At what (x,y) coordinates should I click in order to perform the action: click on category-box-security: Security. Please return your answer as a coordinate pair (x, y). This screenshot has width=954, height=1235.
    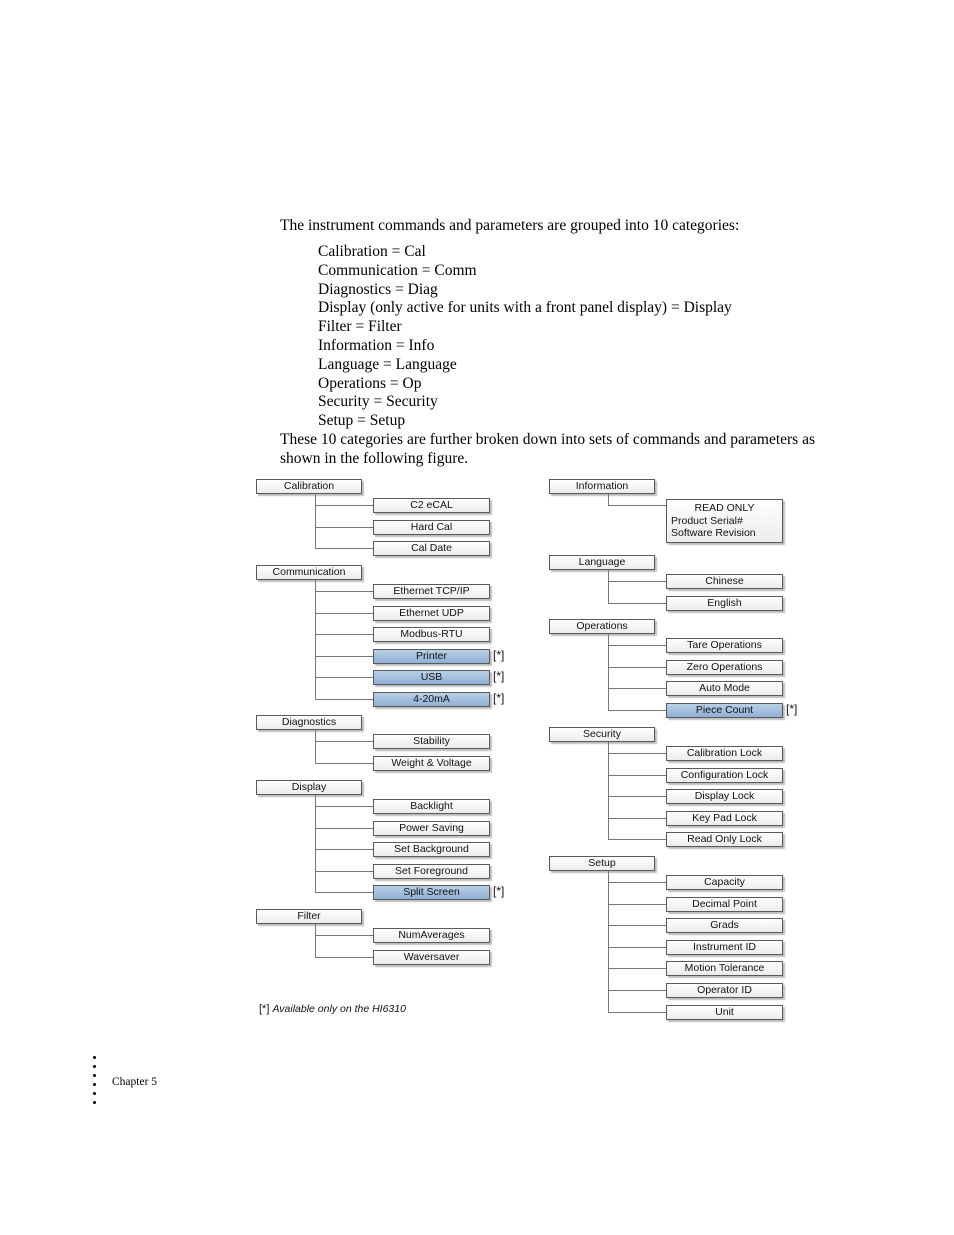
    Looking at the image, I should click on (602, 734).